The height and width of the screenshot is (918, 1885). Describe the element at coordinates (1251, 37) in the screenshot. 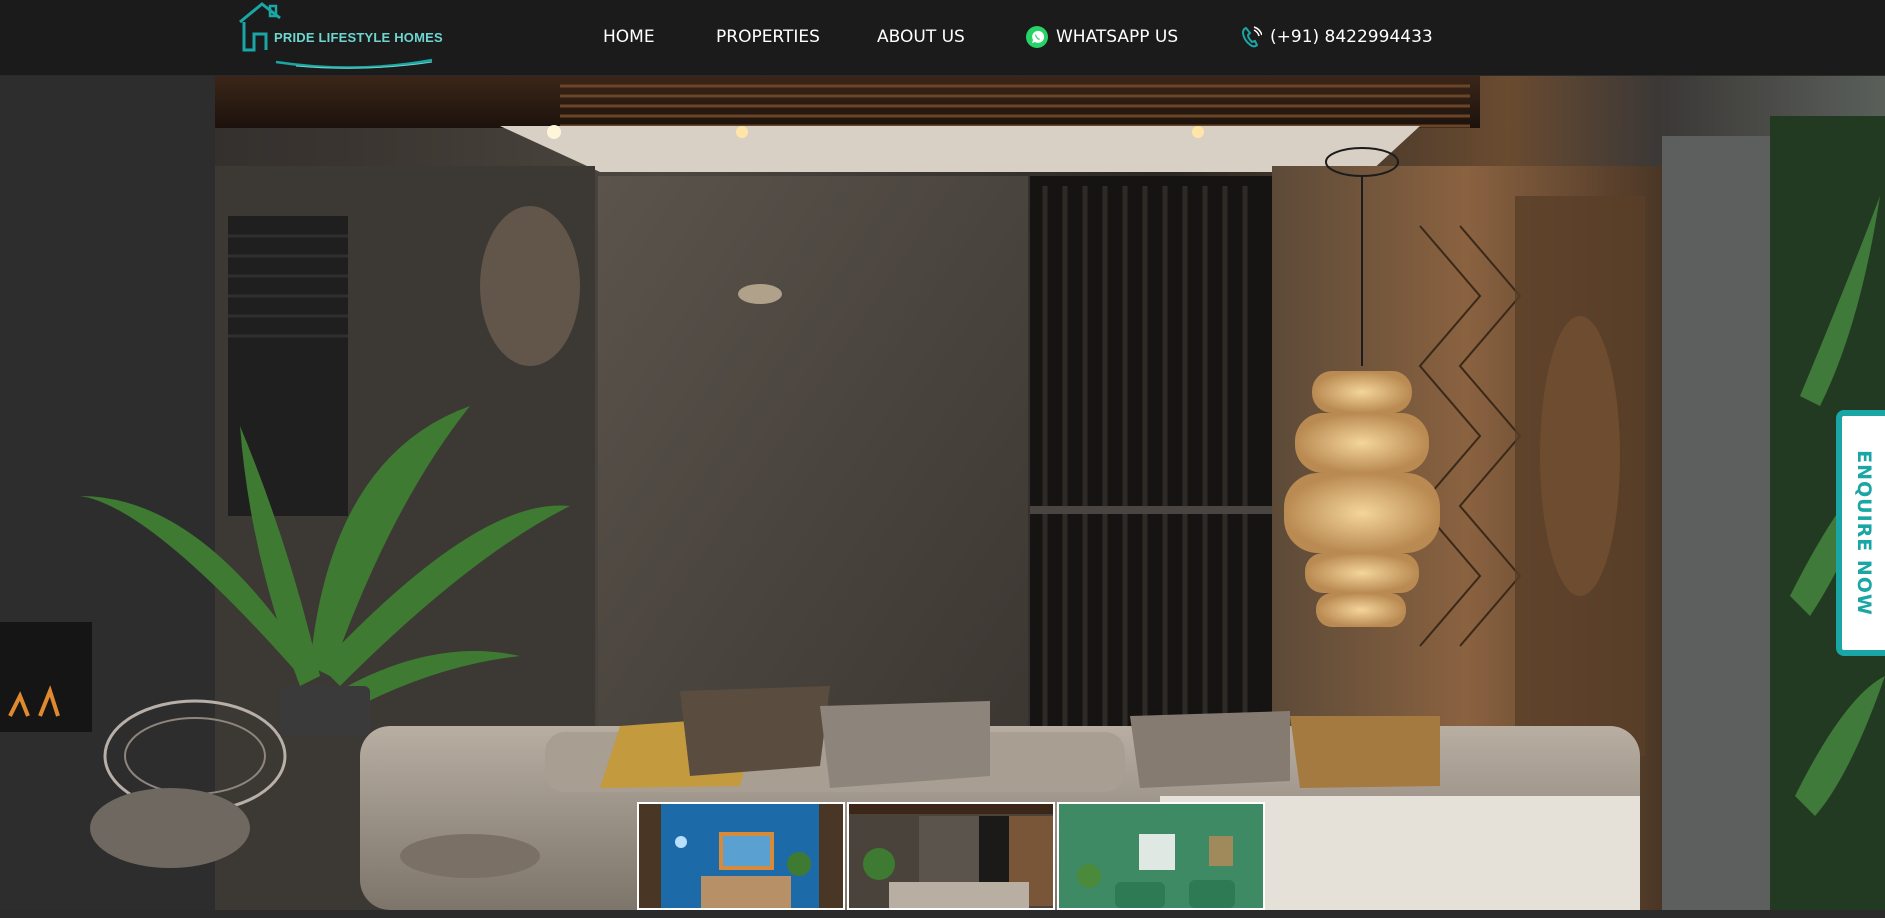

I see `phone-icon` at that location.